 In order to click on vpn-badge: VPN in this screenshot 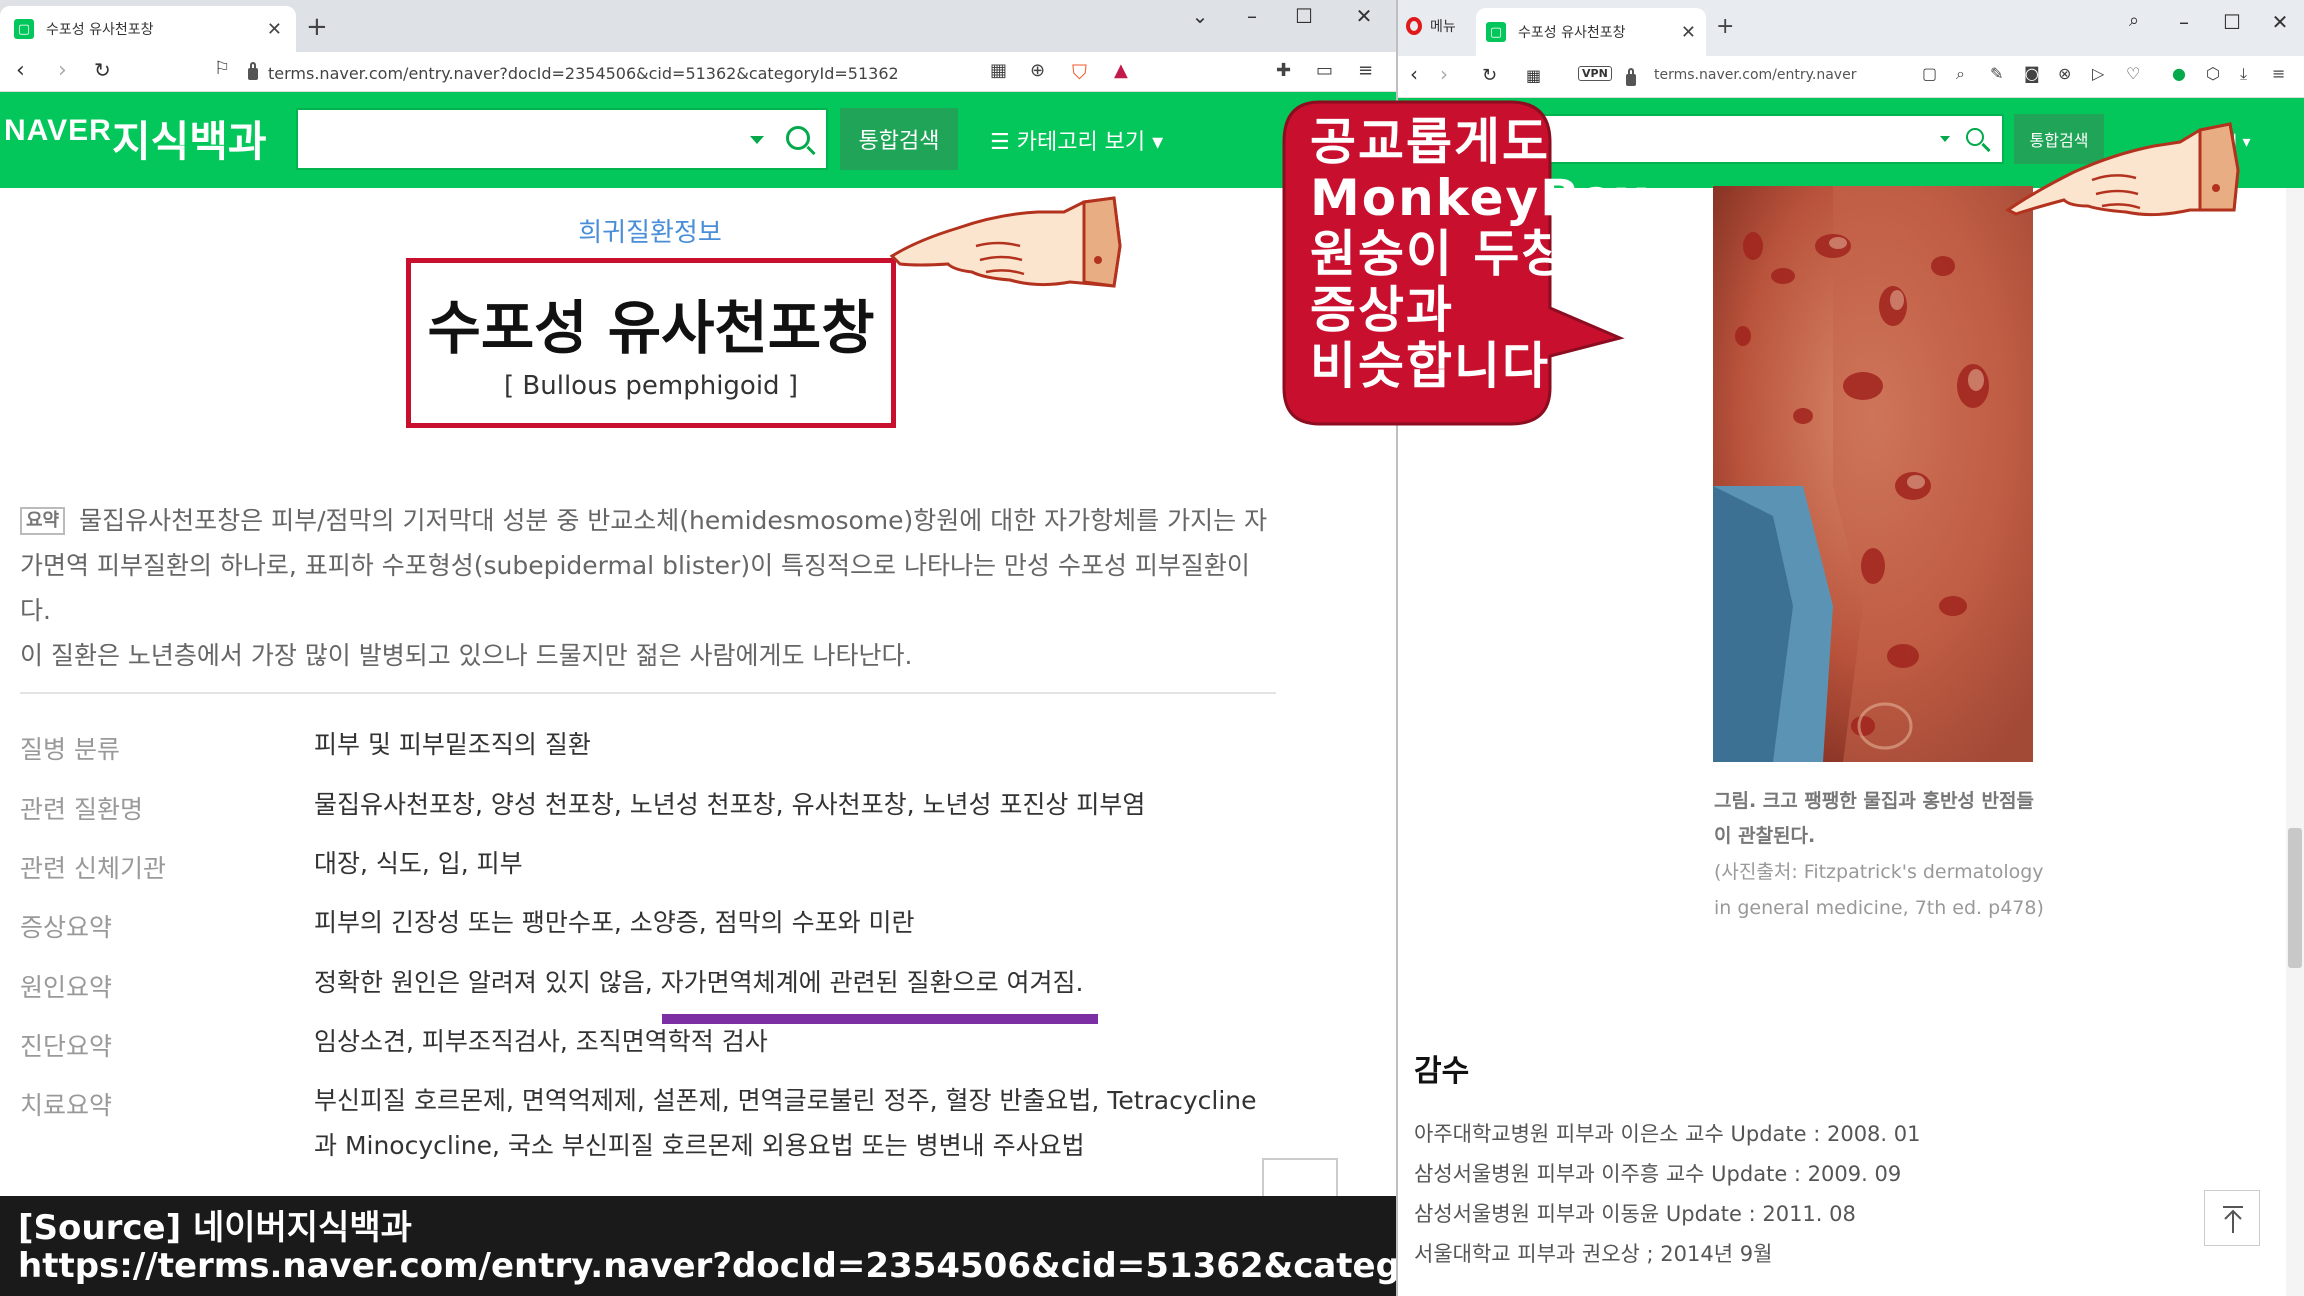, I will do `click(1595, 73)`.